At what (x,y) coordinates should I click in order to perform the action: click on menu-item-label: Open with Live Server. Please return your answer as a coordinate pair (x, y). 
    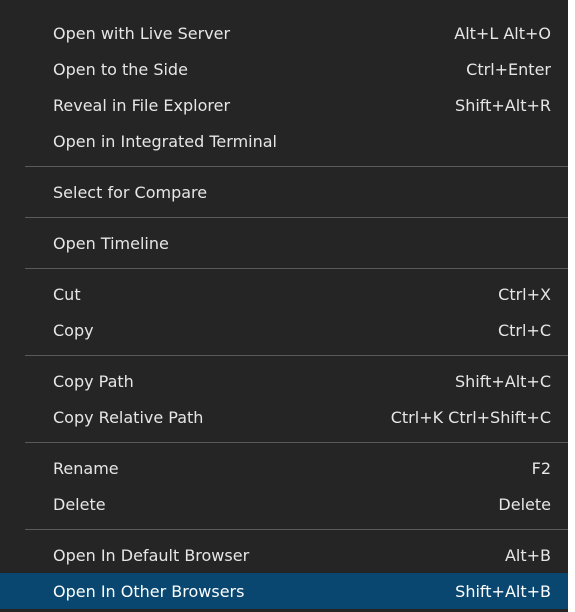
    Looking at the image, I should click on (142, 33).